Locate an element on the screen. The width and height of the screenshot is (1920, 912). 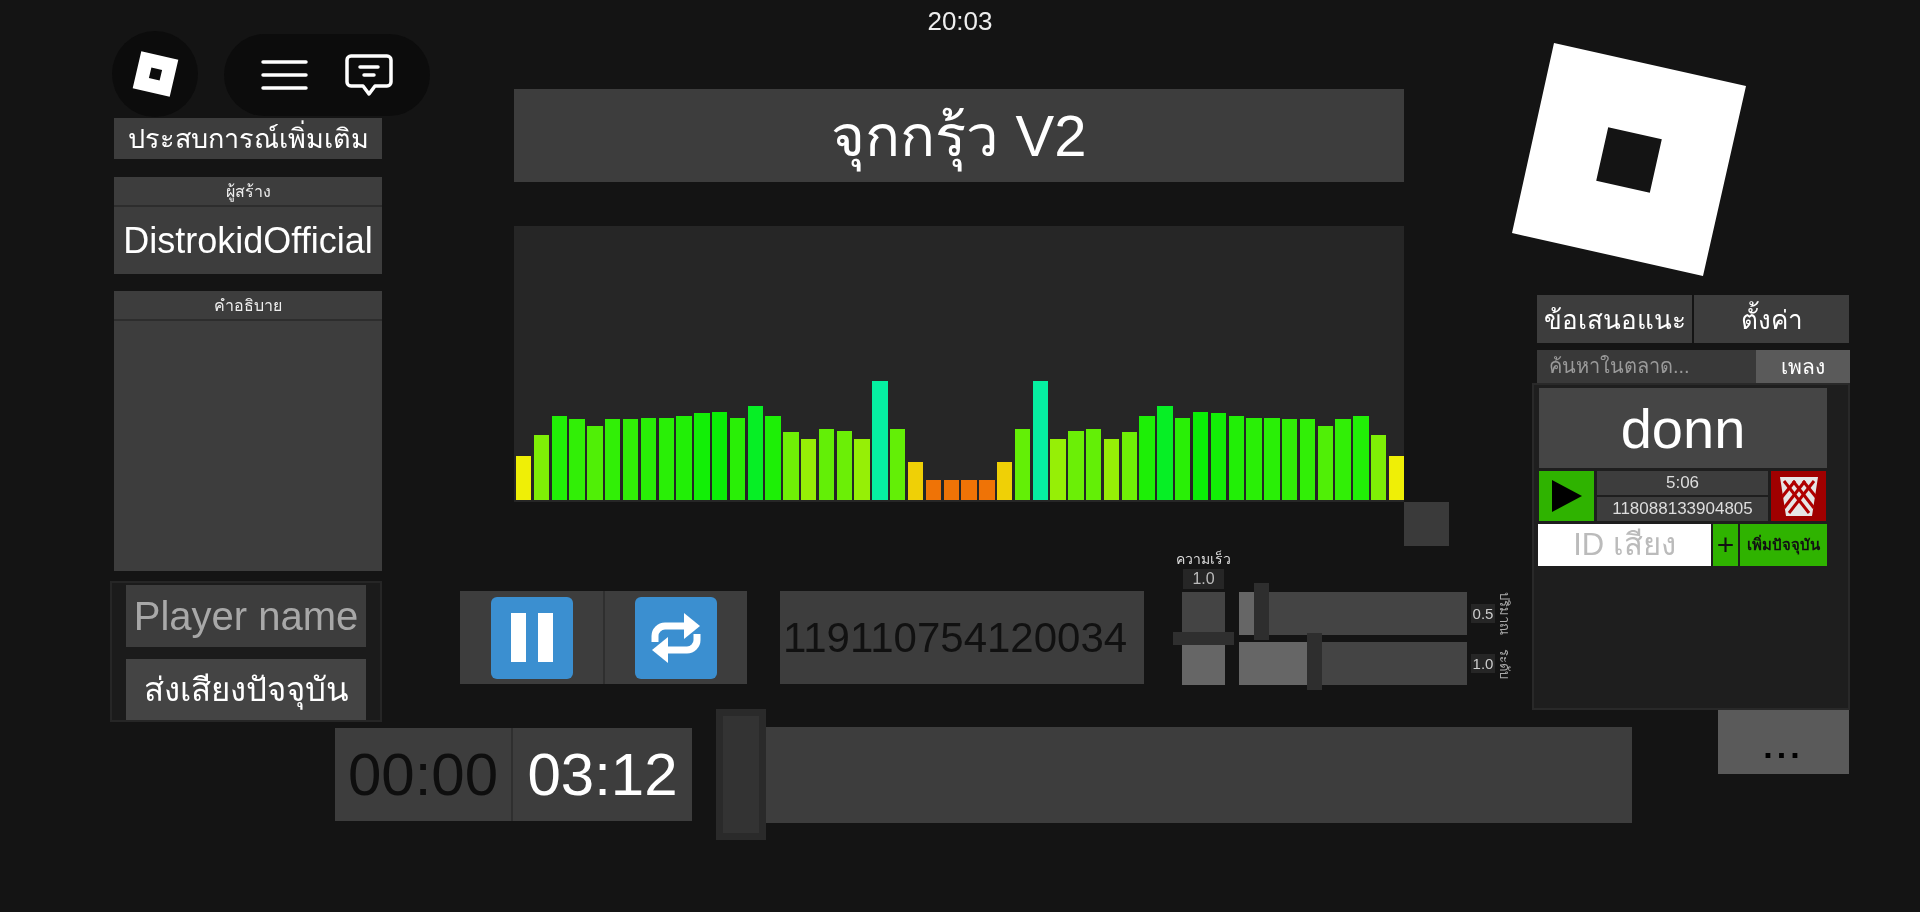
play-icon is located at coordinates (1566, 496).